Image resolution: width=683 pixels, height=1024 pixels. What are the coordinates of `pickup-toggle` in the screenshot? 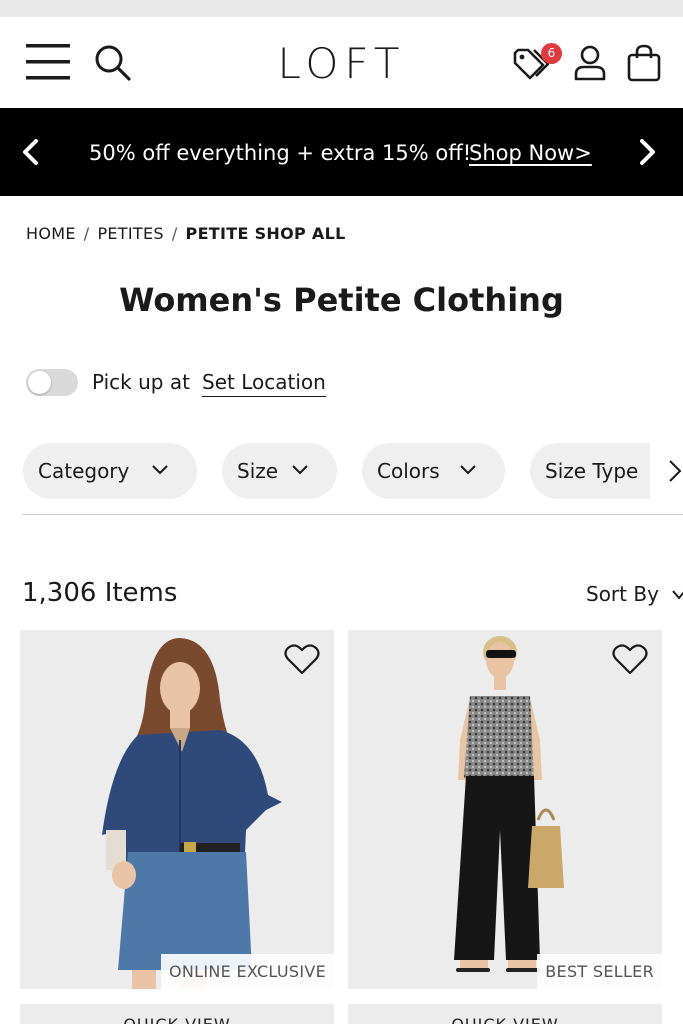 It's located at (52, 382).